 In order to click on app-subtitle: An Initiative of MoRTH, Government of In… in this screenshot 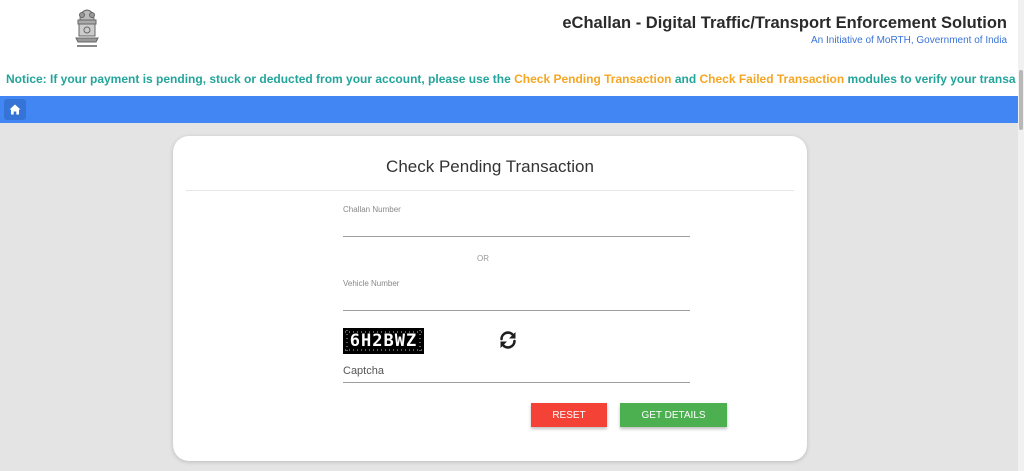, I will do `click(908, 40)`.